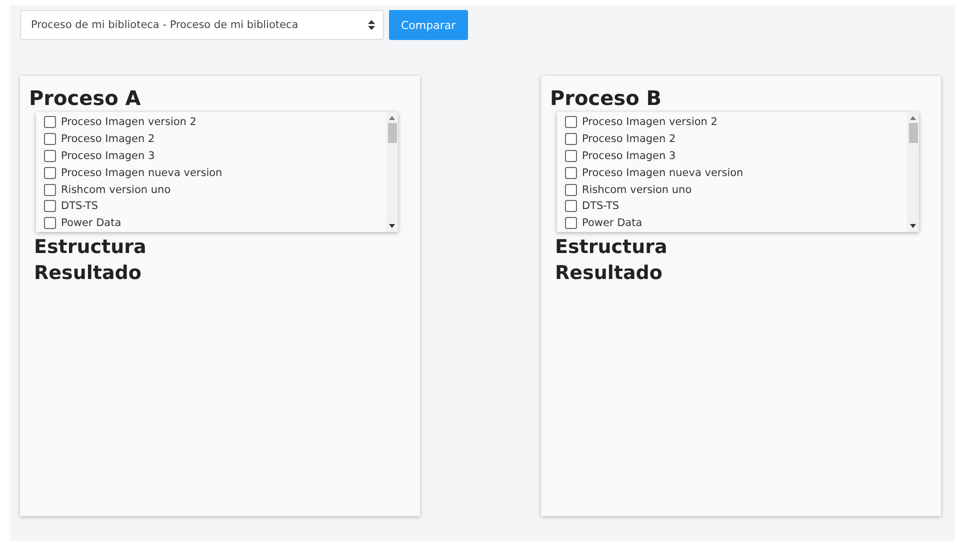  Describe the element at coordinates (371, 25) in the screenshot. I see `sort-icon` at that location.